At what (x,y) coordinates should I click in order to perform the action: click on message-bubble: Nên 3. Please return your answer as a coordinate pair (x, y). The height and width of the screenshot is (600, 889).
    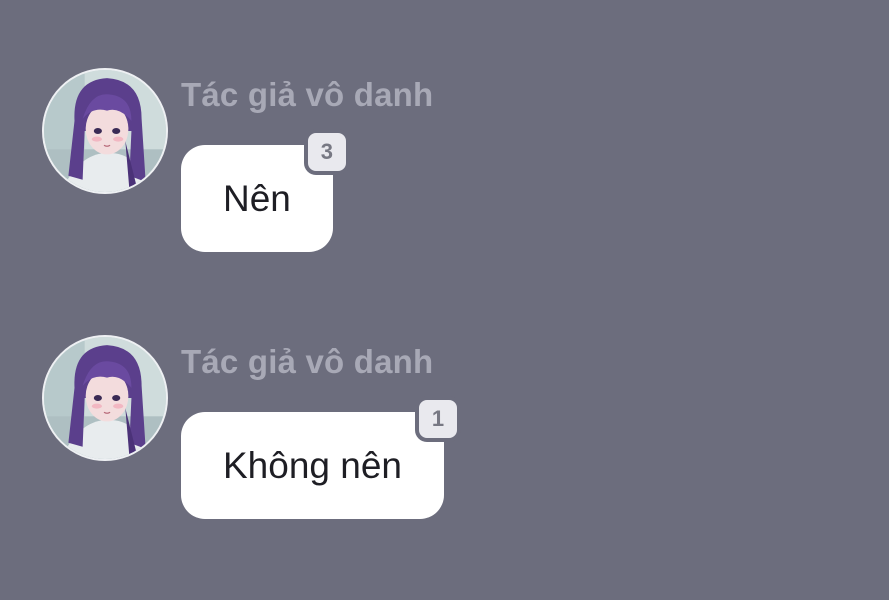
    Looking at the image, I should click on (265, 190).